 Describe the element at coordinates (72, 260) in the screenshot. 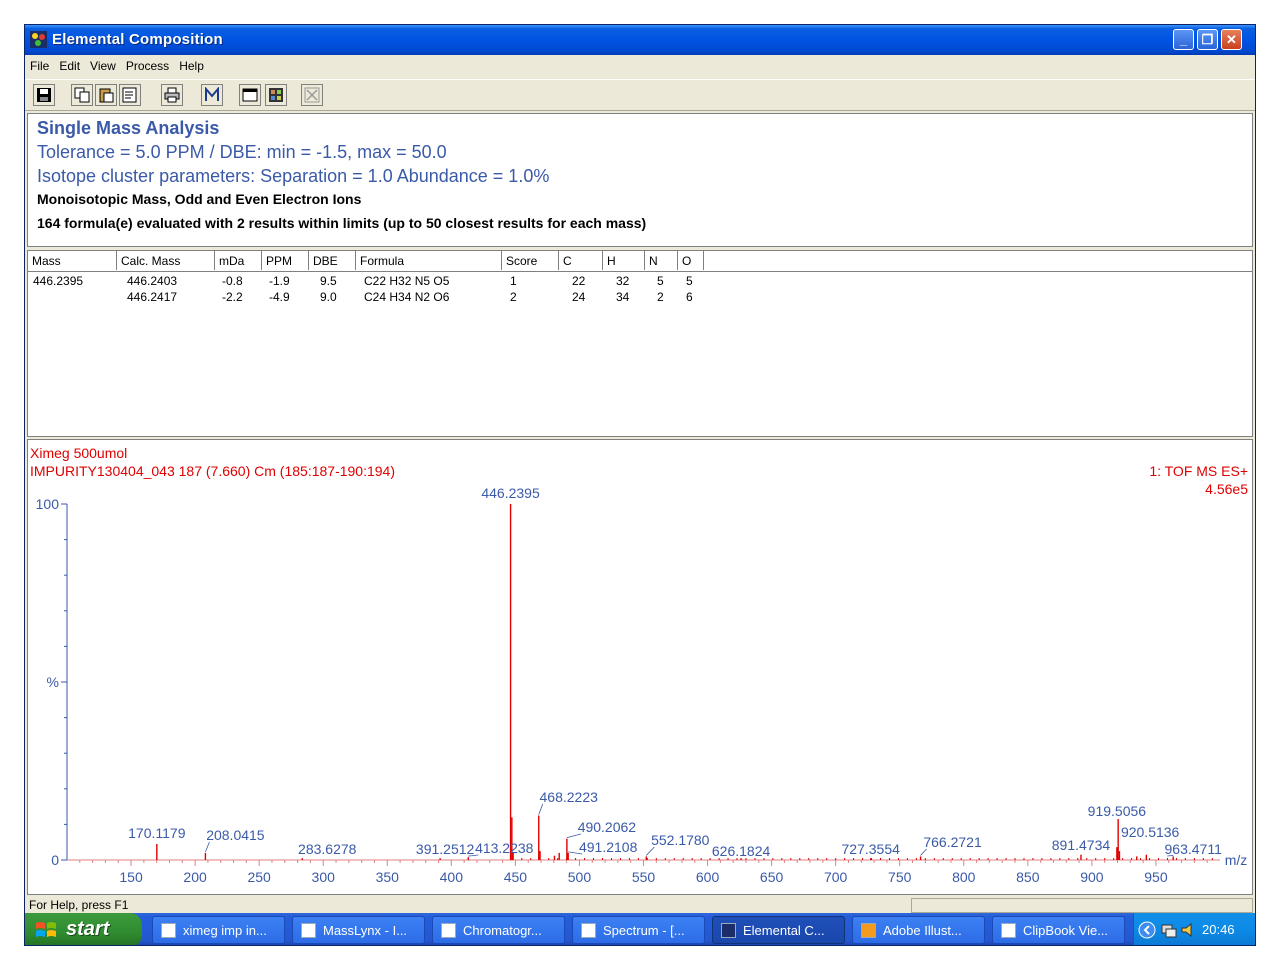

I see `column-mass: Mass` at that location.